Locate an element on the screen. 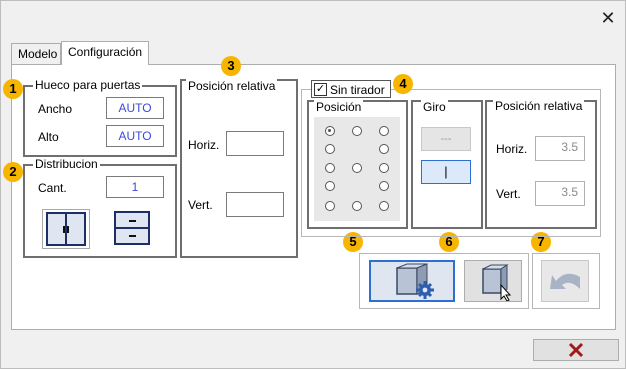 This screenshot has width=626, height=369. giro-vertical-button: | is located at coordinates (446, 172).